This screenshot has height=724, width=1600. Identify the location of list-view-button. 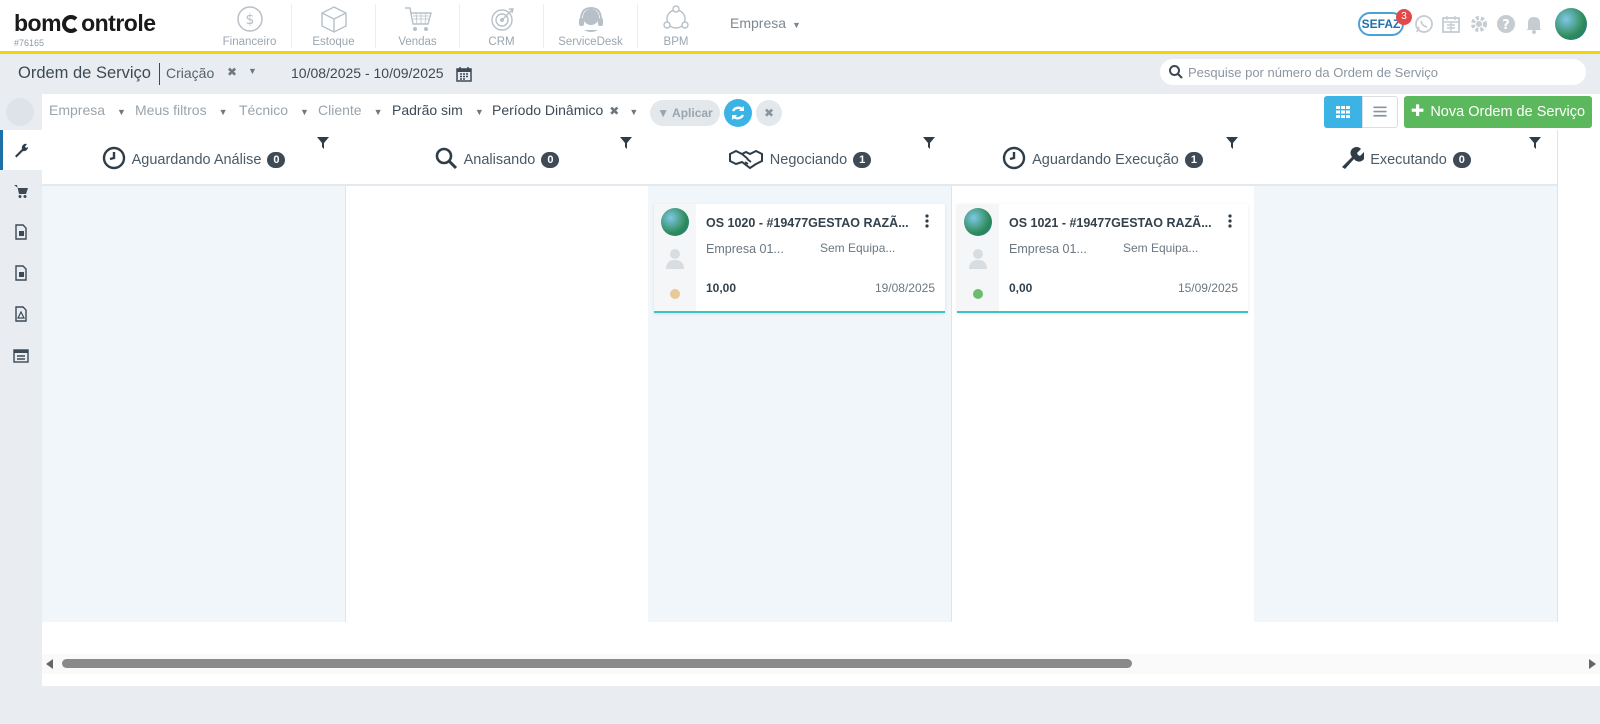
(1380, 112).